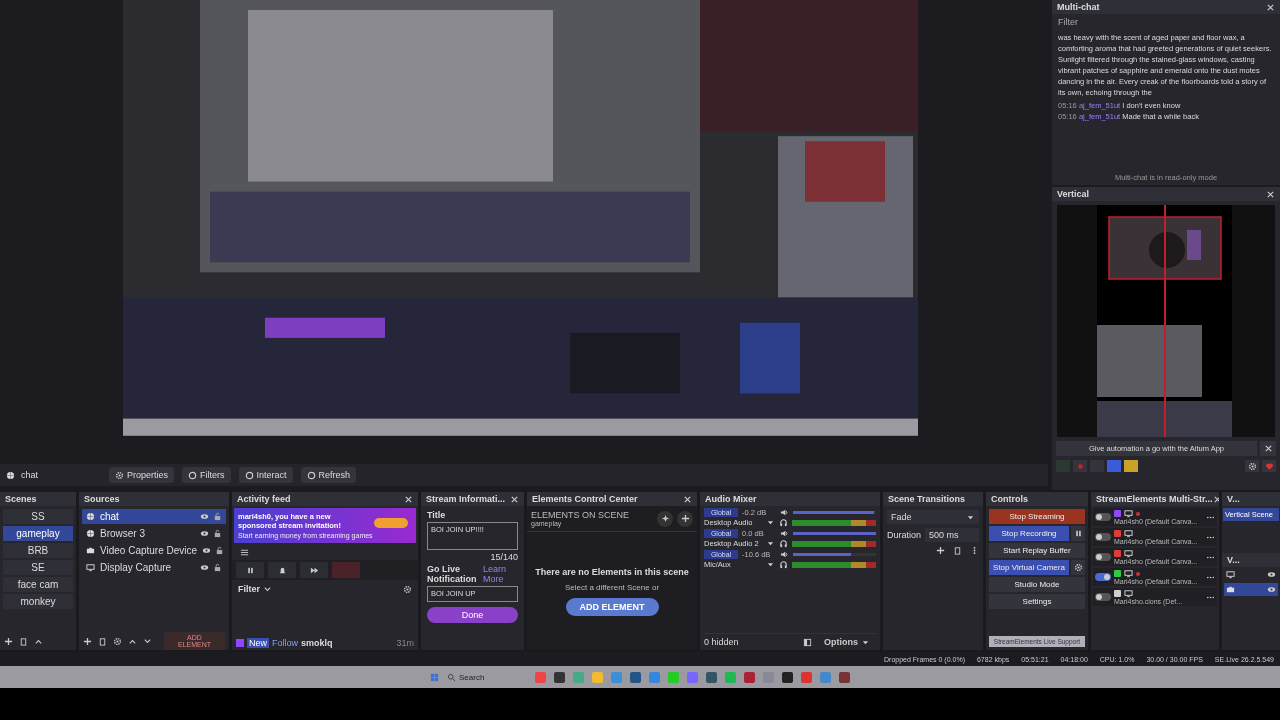 The width and height of the screenshot is (1280, 720). What do you see at coordinates (1128, 573) in the screenshot?
I see `monitor-icon` at bounding box center [1128, 573].